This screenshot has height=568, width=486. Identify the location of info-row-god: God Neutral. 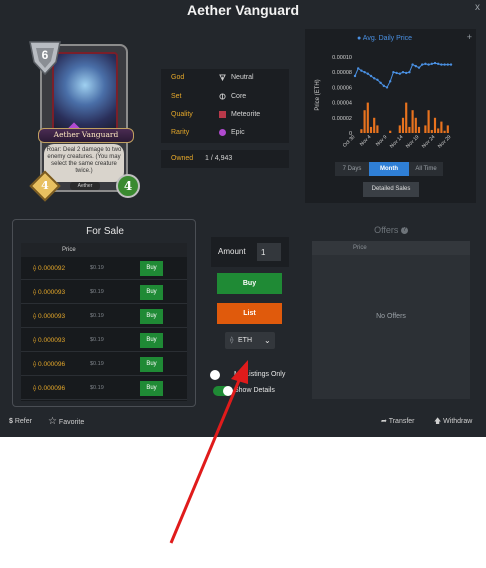
(225, 78).